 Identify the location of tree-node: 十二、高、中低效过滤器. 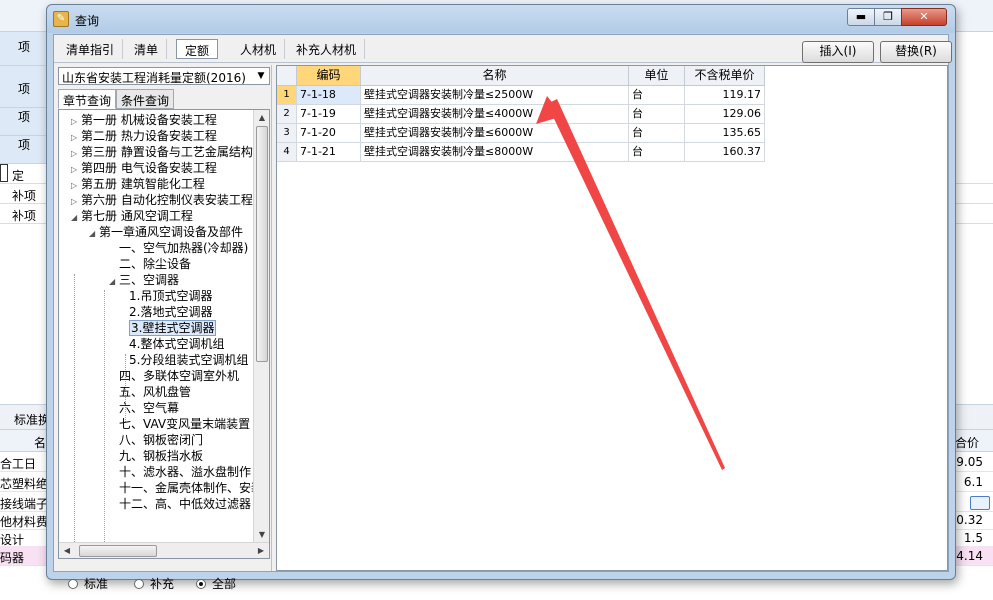
(185, 504).